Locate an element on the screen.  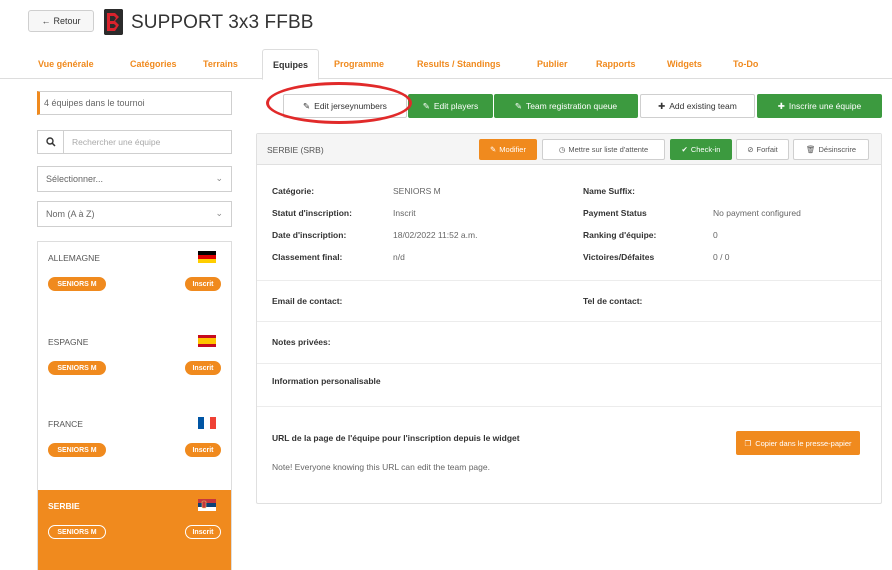
team-name: ALLEMAGNE is located at coordinates (74, 258).